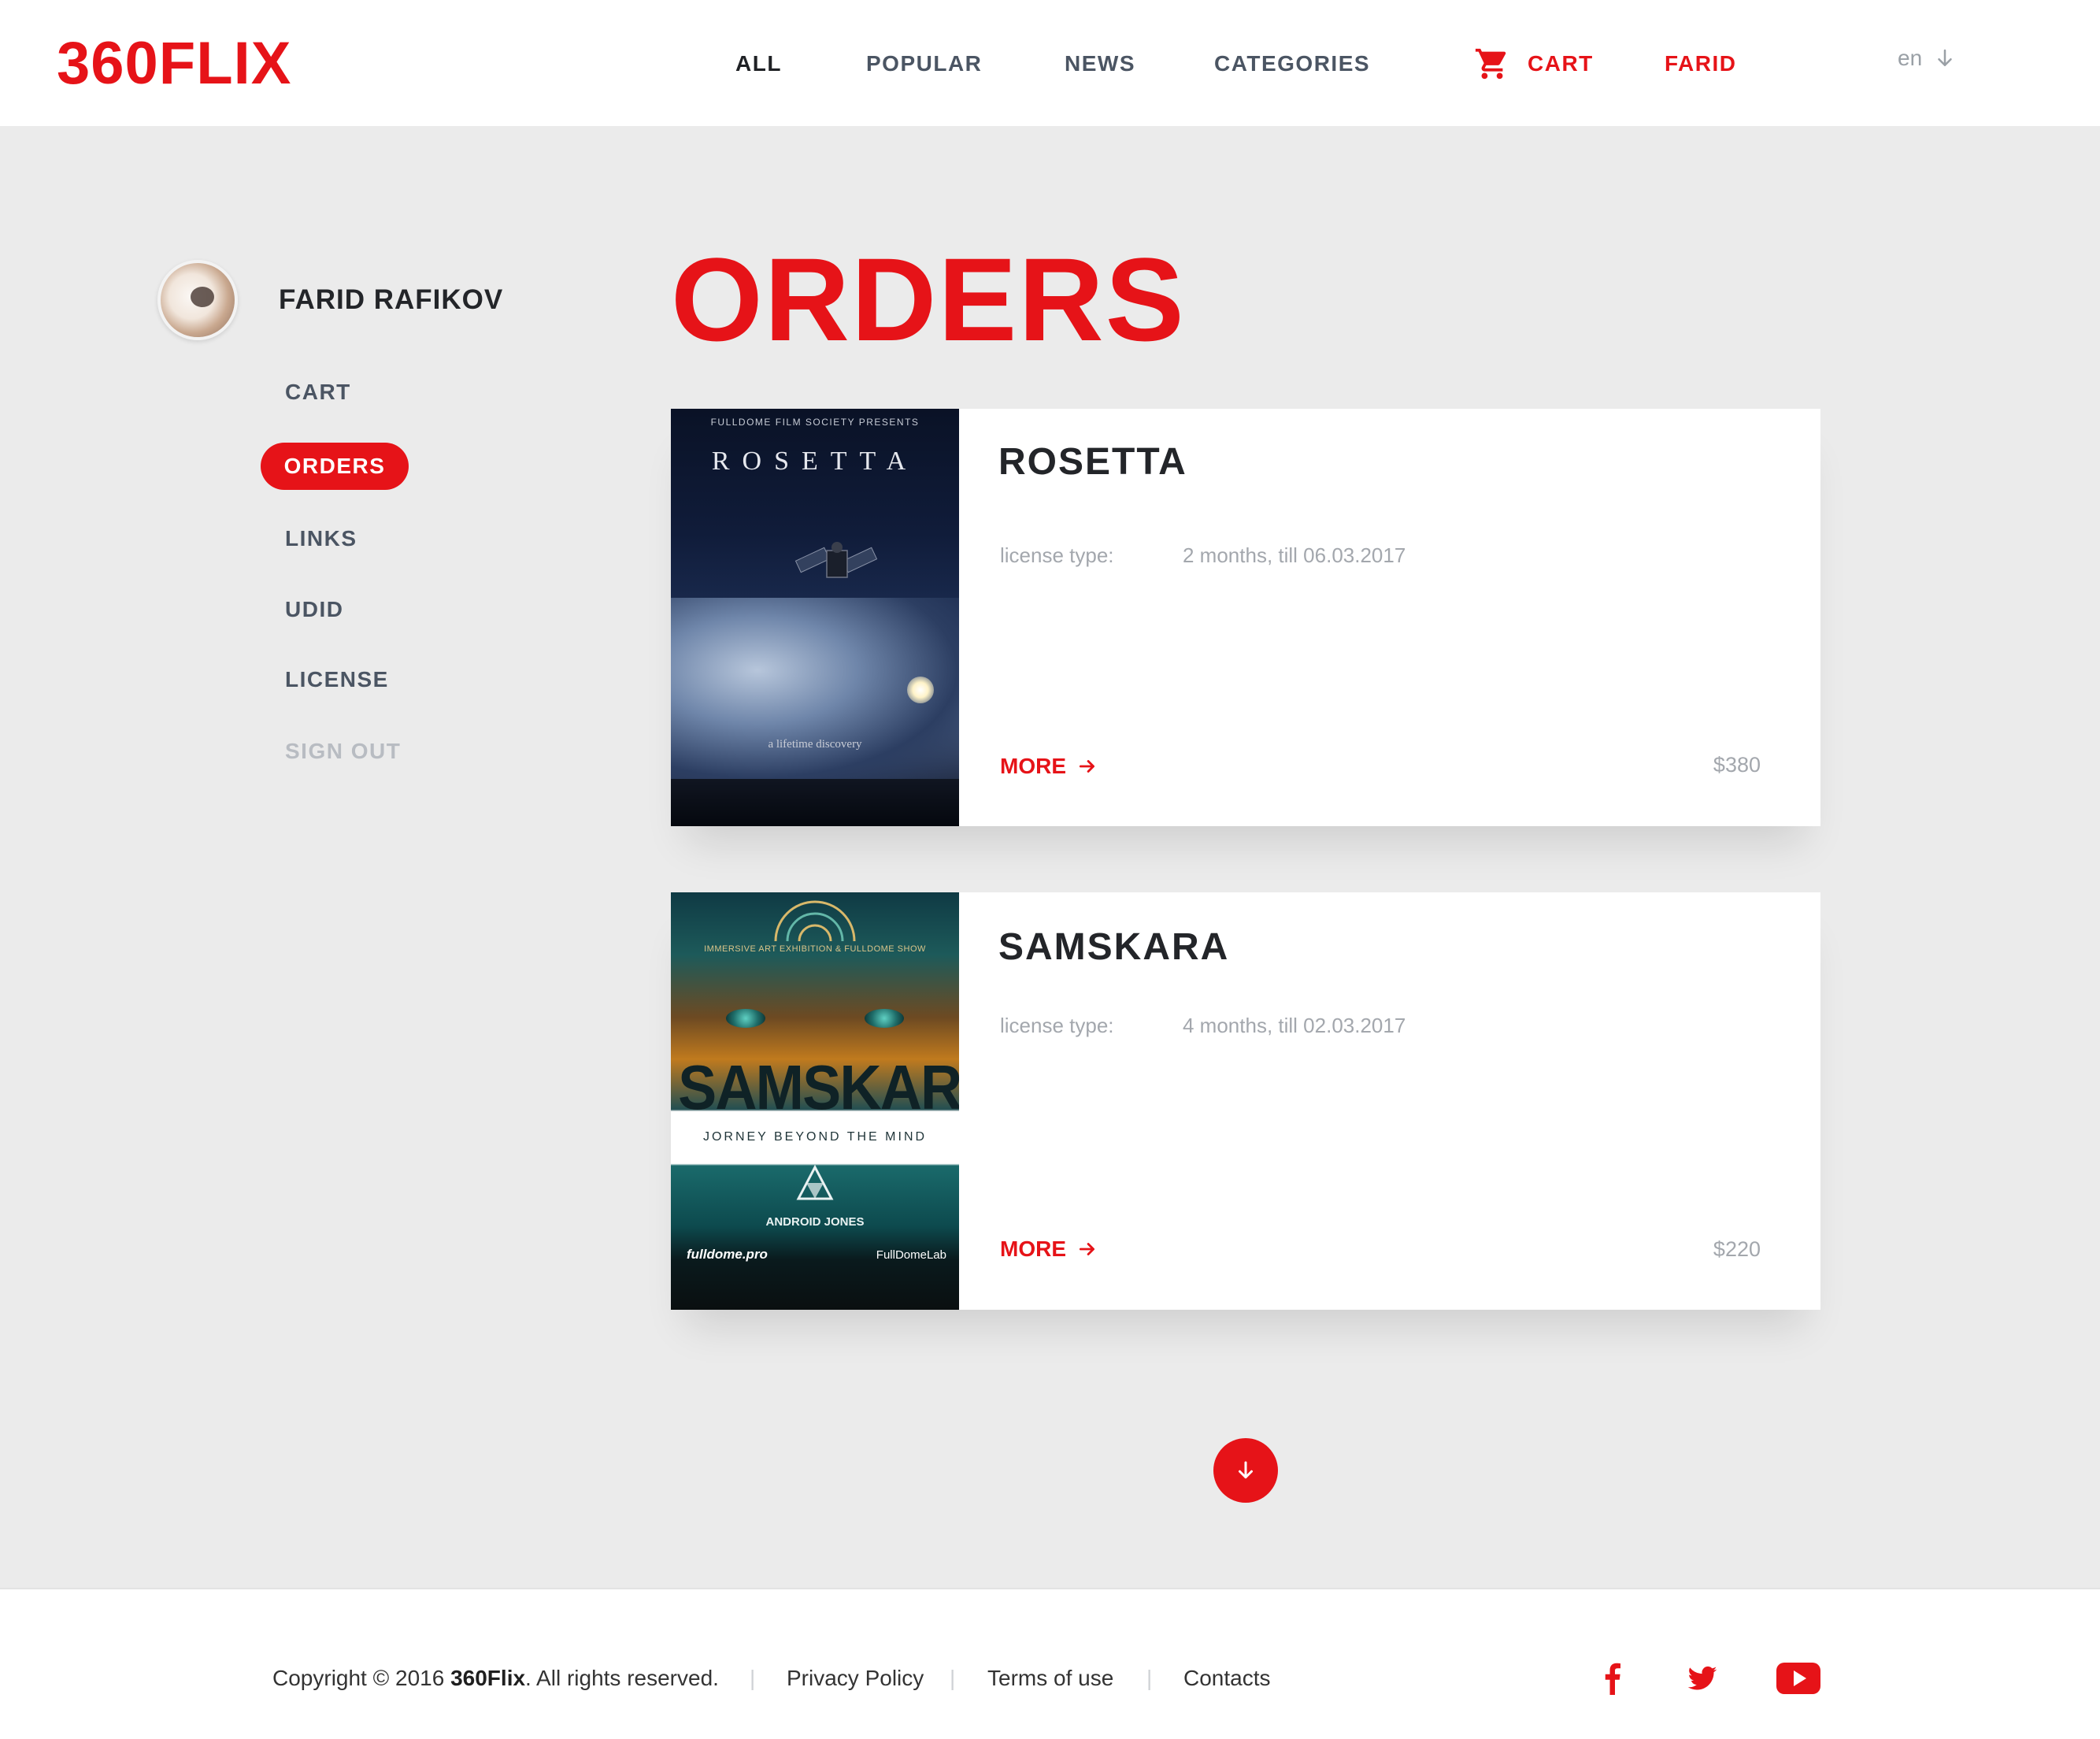  What do you see at coordinates (1490, 64) in the screenshot?
I see `cart-icon` at bounding box center [1490, 64].